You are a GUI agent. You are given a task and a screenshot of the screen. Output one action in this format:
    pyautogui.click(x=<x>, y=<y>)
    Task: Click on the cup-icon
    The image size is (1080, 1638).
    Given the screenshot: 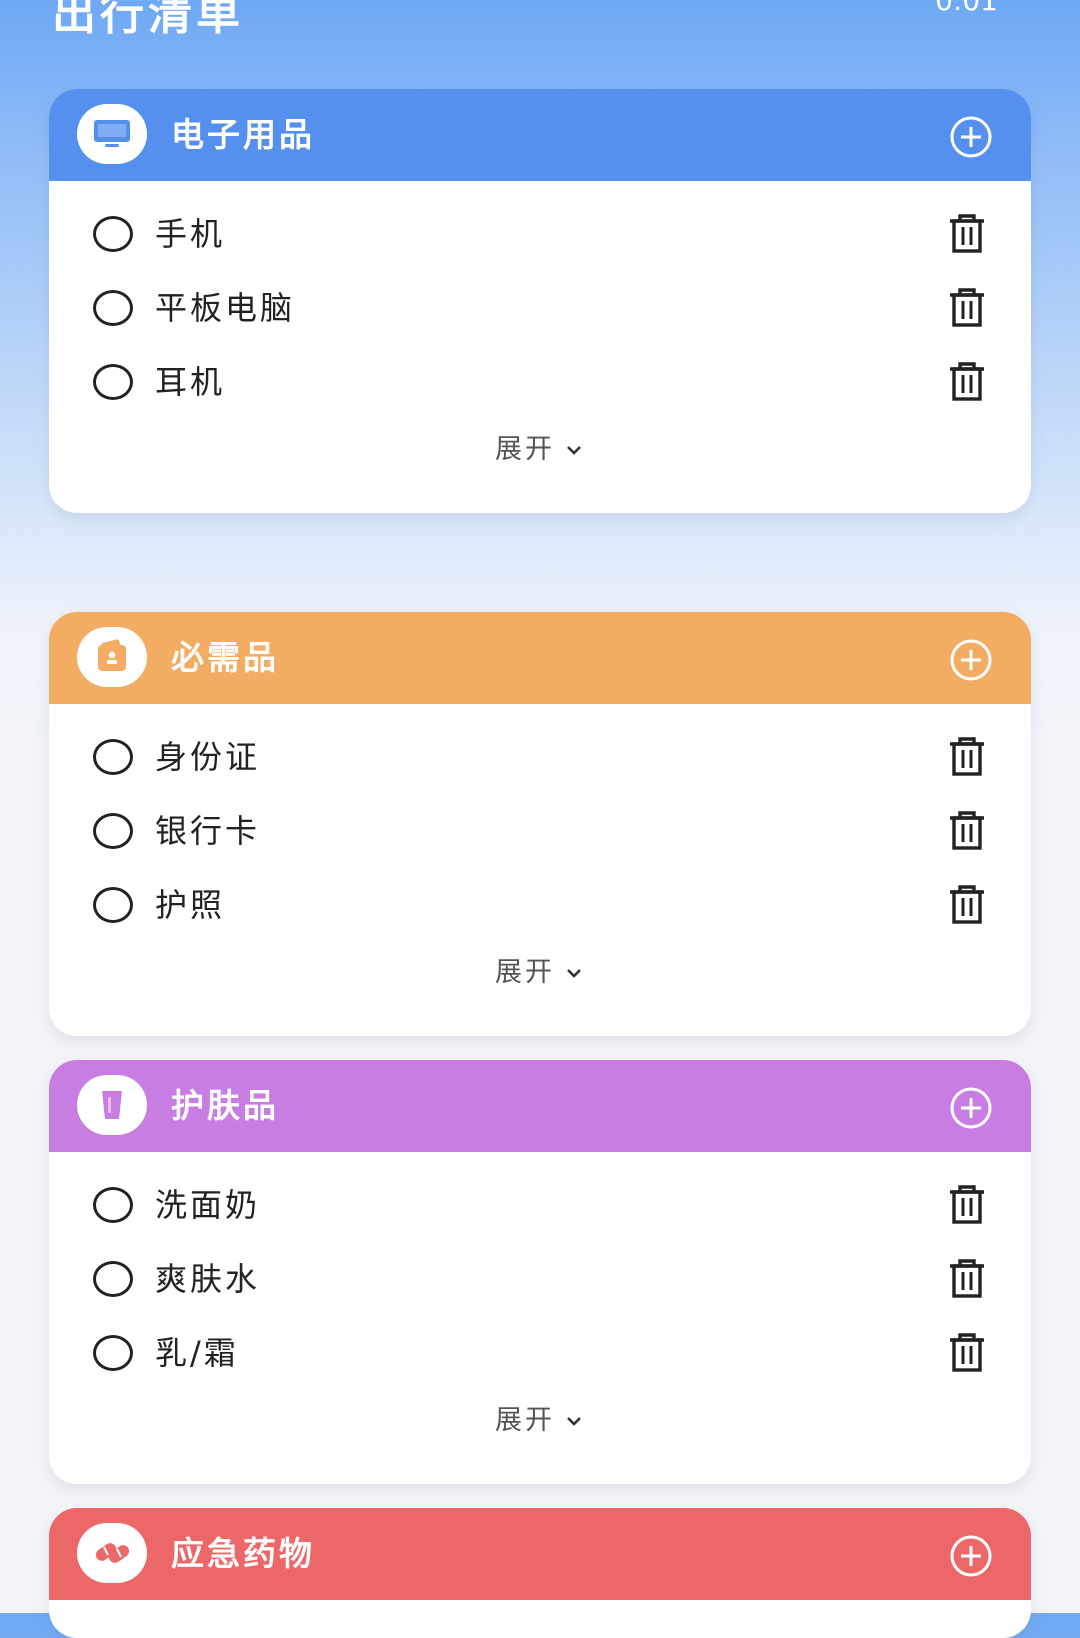 What is the action you would take?
    pyautogui.click(x=112, y=1105)
    